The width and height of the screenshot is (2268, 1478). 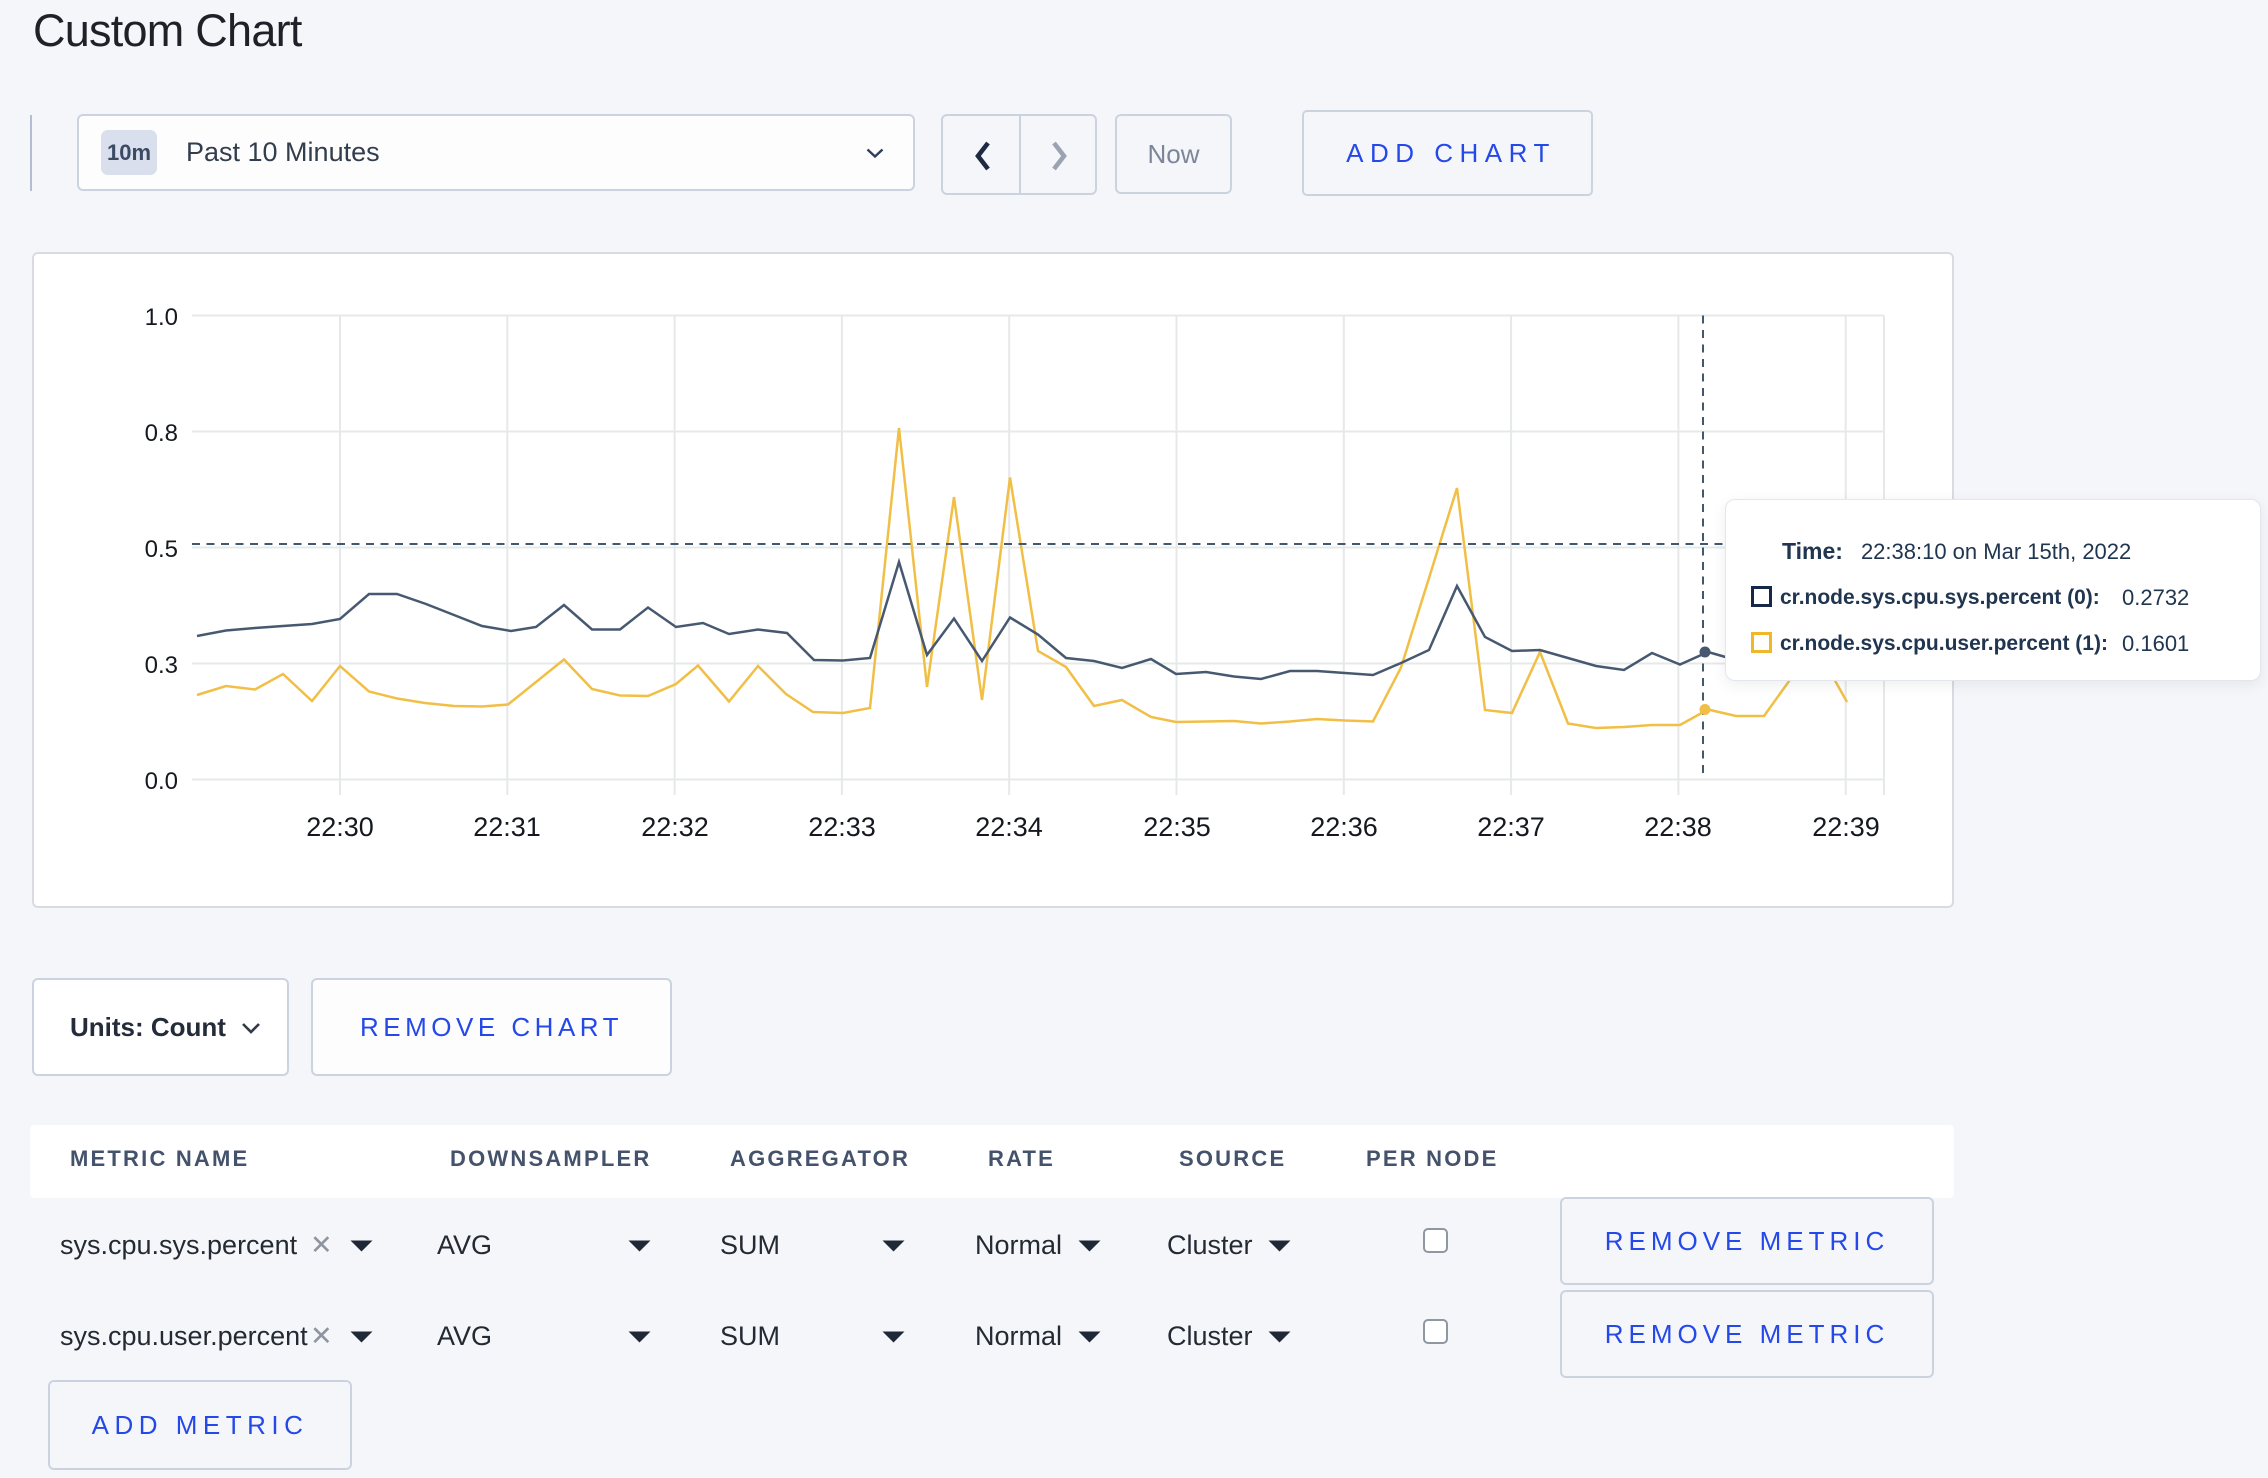 I want to click on svg-text: 22:39, so click(x=1846, y=827).